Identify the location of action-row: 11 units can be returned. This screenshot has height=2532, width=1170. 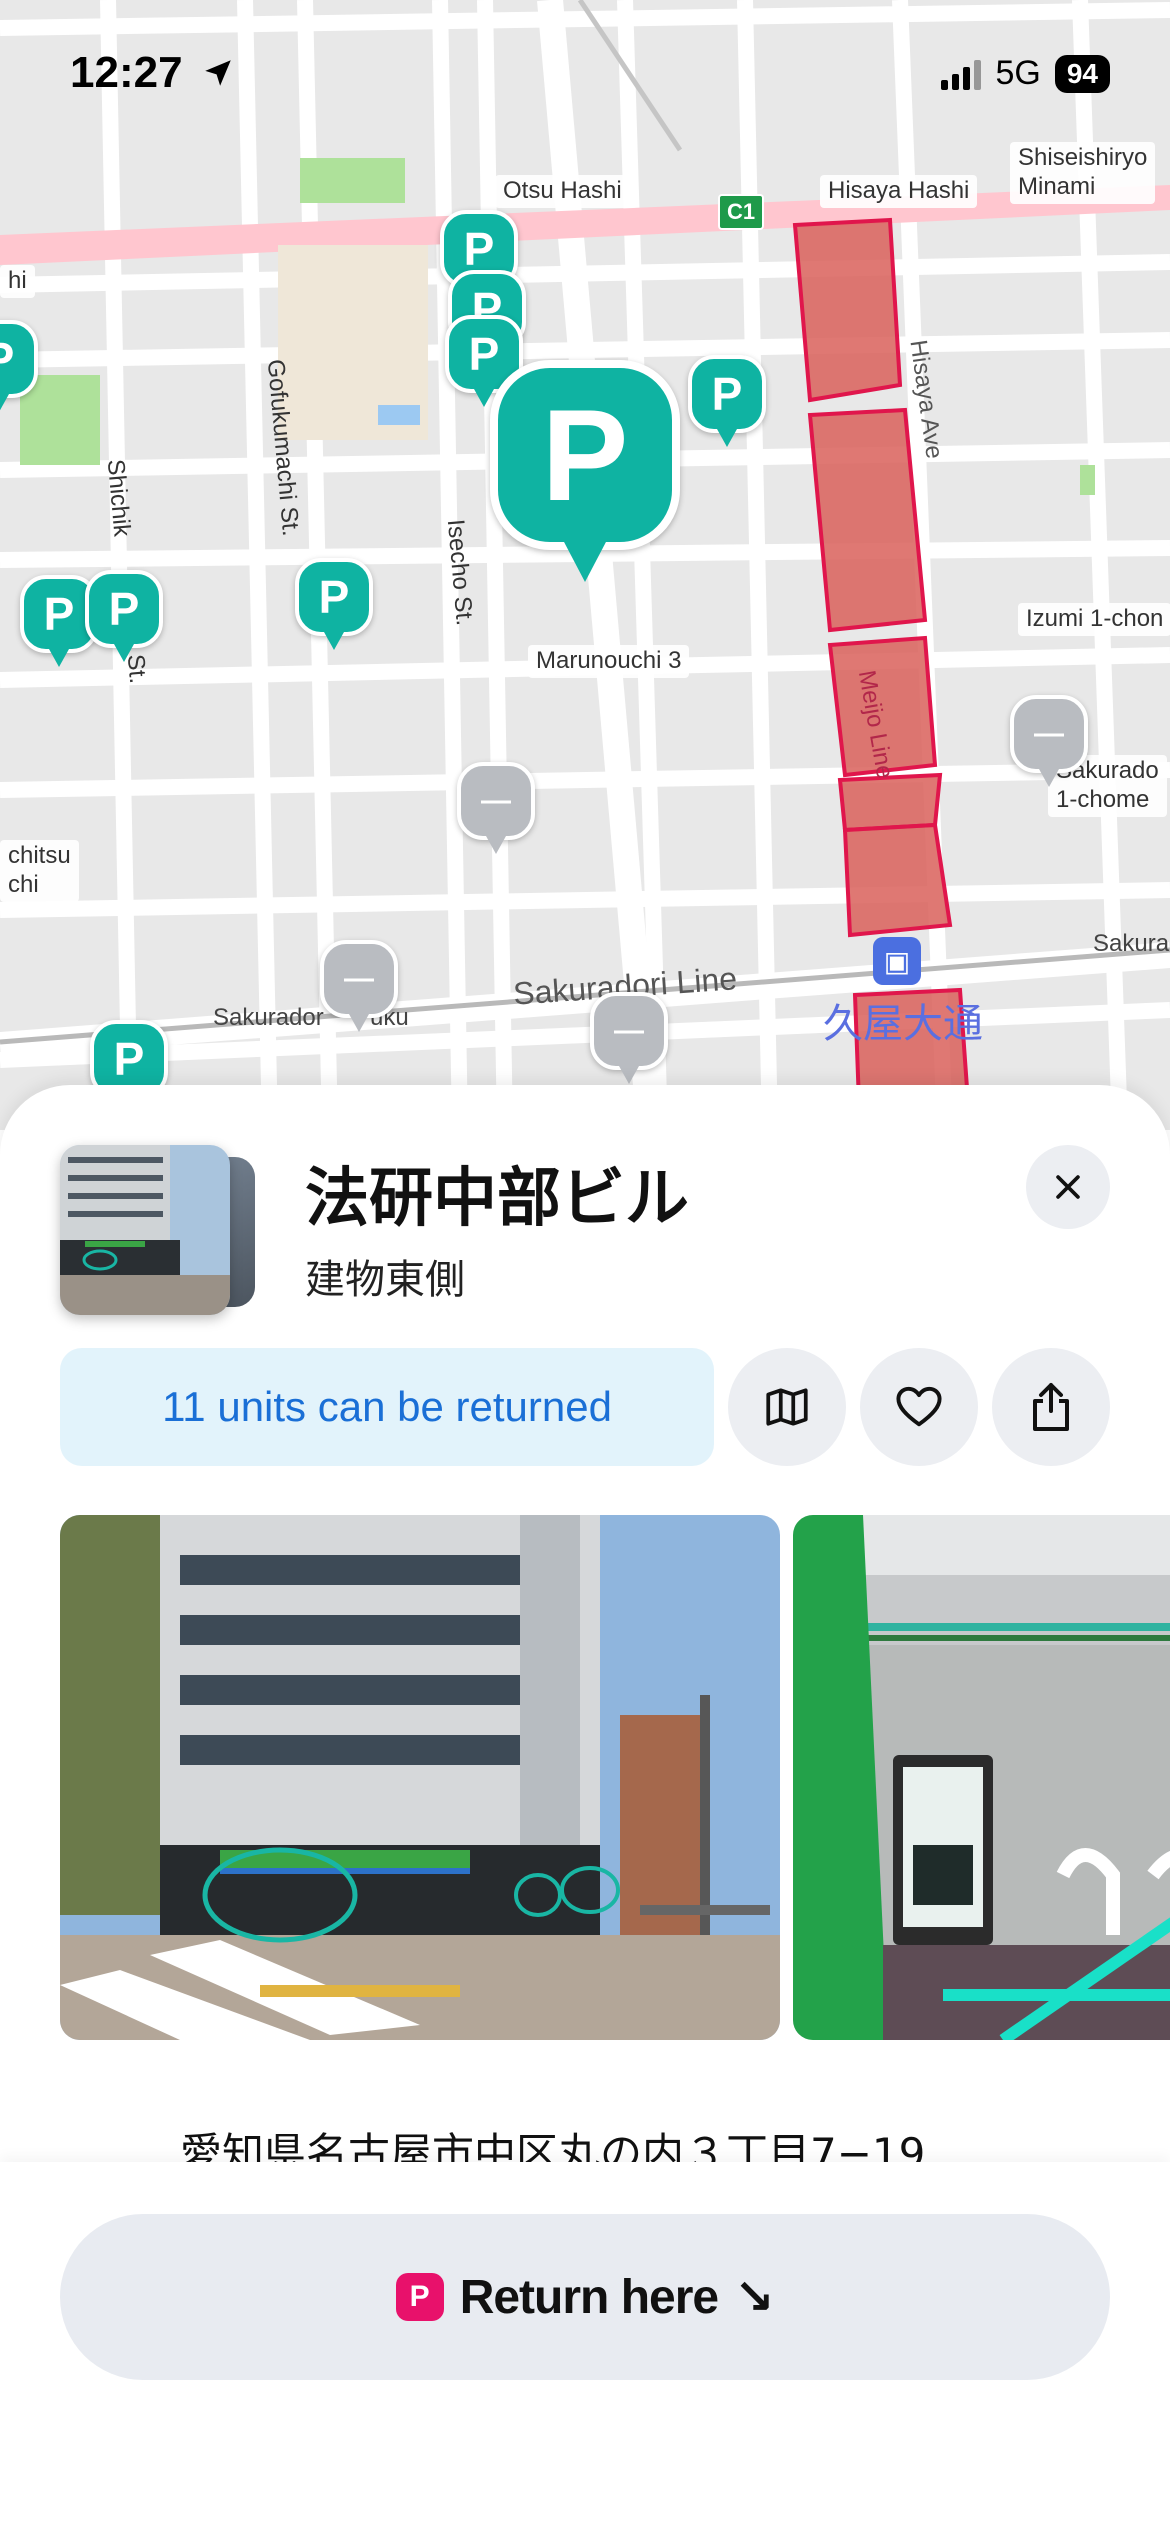
(585, 1407).